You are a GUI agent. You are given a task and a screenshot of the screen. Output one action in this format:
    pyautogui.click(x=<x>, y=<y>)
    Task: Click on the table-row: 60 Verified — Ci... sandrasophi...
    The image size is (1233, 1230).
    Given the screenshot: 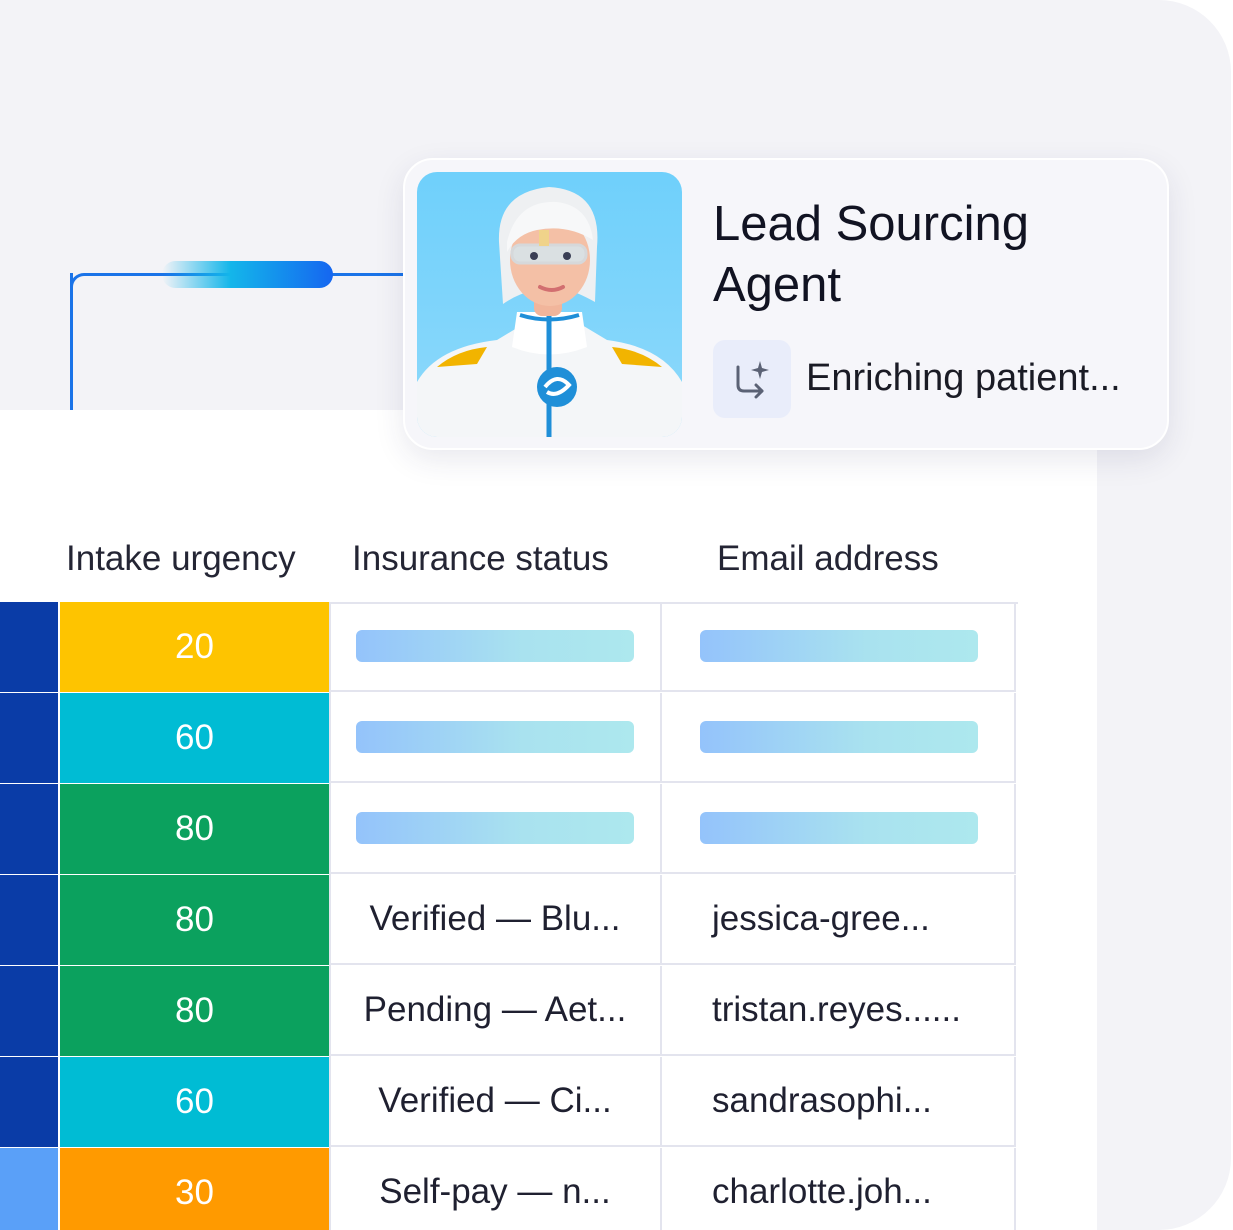 What is the action you would take?
    pyautogui.click(x=509, y=1102)
    